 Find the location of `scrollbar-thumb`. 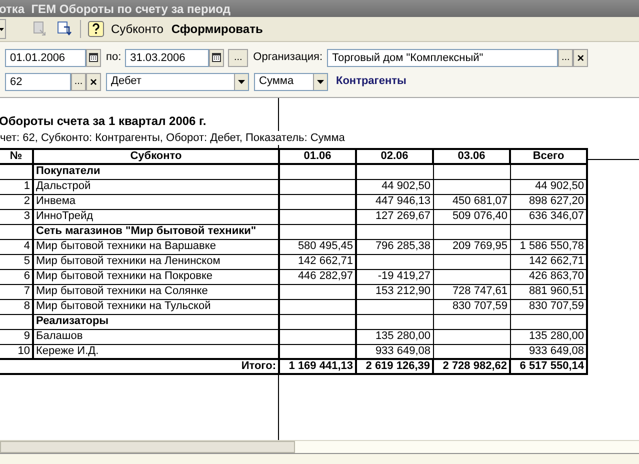

scrollbar-thumb is located at coordinates (147, 447).